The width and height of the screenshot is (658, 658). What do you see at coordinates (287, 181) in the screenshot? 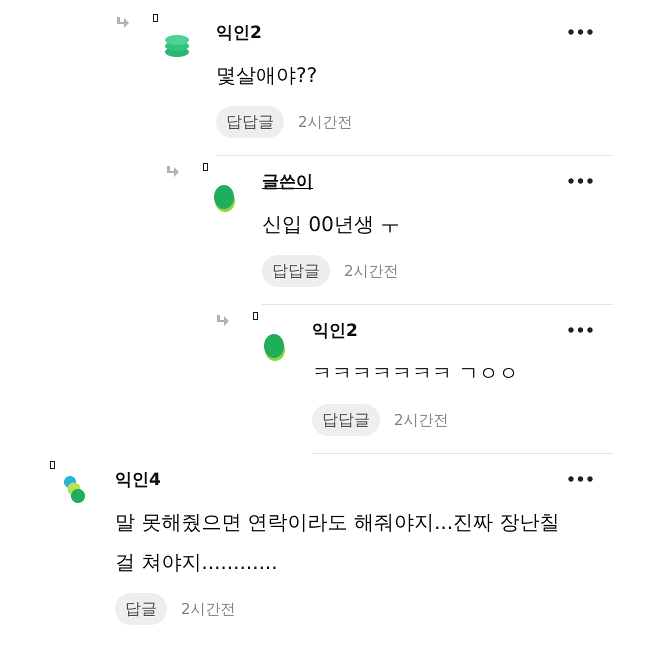
I see `author-name: 글쓴이` at bounding box center [287, 181].